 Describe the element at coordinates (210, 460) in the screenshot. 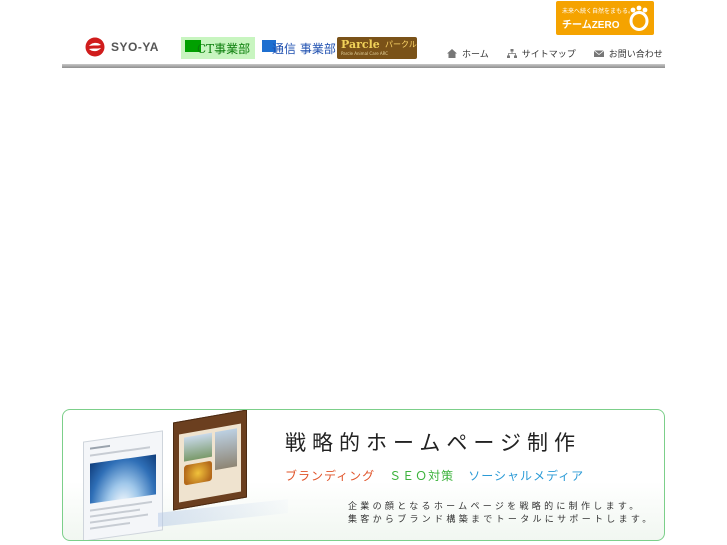

I see `website-screenshot-brown` at that location.